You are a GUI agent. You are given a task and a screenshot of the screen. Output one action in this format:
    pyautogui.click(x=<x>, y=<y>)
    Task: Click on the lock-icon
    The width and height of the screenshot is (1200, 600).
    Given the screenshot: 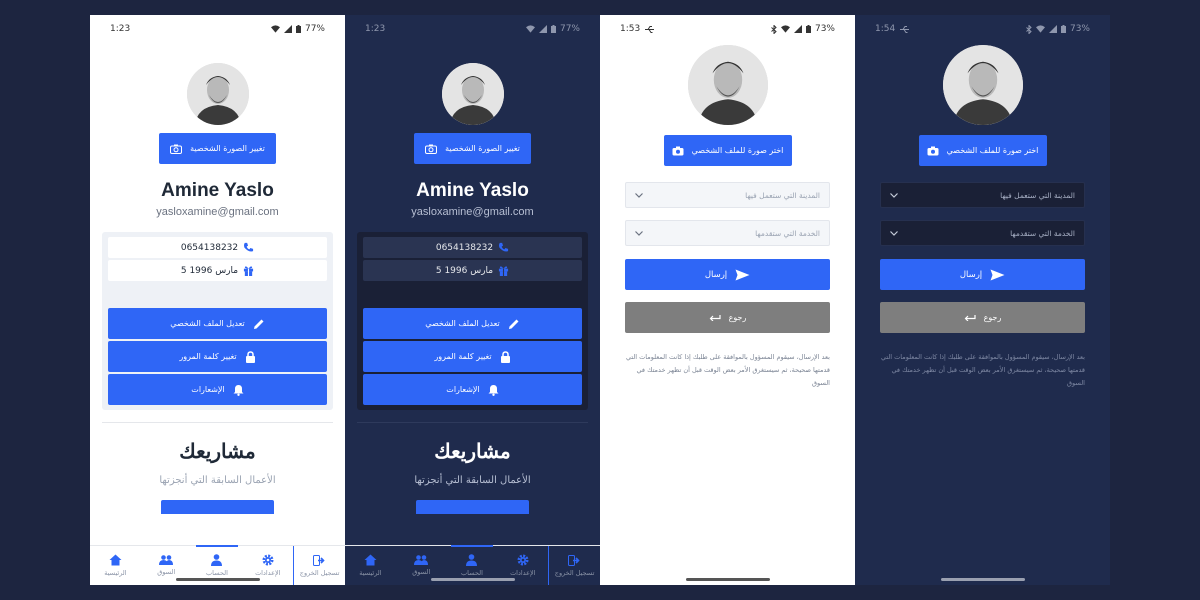 What is the action you would take?
    pyautogui.click(x=250, y=356)
    